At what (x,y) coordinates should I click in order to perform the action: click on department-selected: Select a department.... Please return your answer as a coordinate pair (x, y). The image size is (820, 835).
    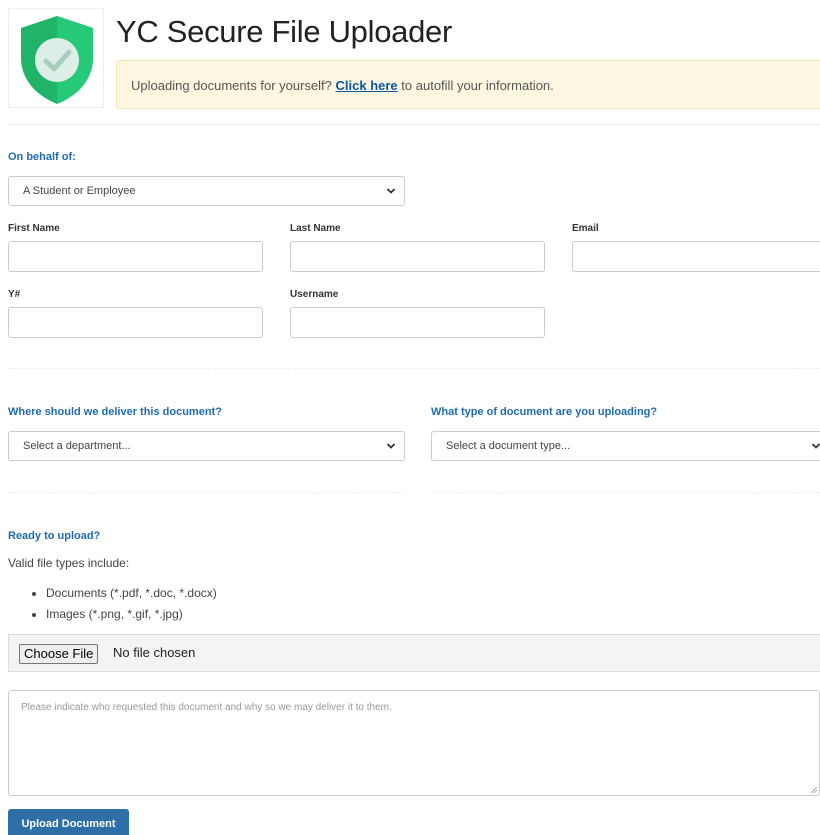
    Looking at the image, I should click on (77, 446).